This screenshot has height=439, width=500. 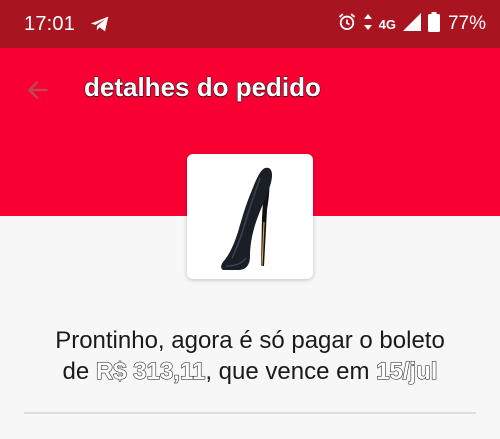 I want to click on message-line-2: de R$ 313,11, que vence em 15/jul, so click(x=250, y=371).